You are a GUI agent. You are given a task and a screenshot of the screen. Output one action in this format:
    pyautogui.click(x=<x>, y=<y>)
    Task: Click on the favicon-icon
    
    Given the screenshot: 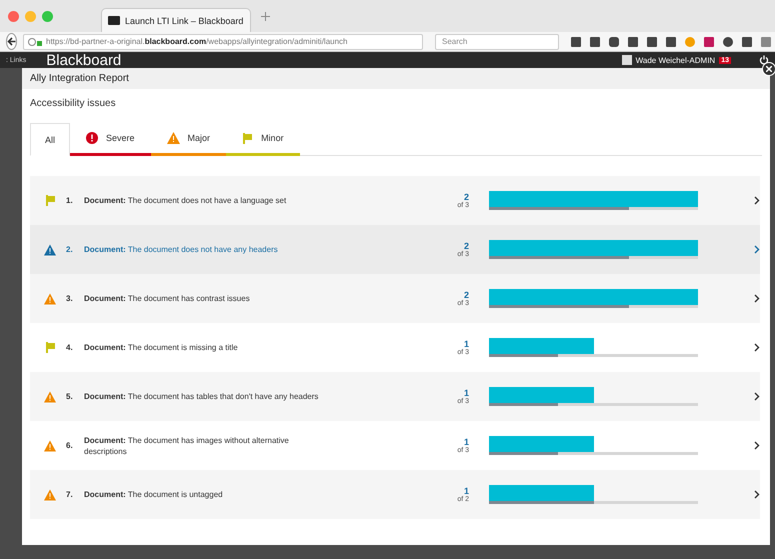 What is the action you would take?
    pyautogui.click(x=114, y=20)
    